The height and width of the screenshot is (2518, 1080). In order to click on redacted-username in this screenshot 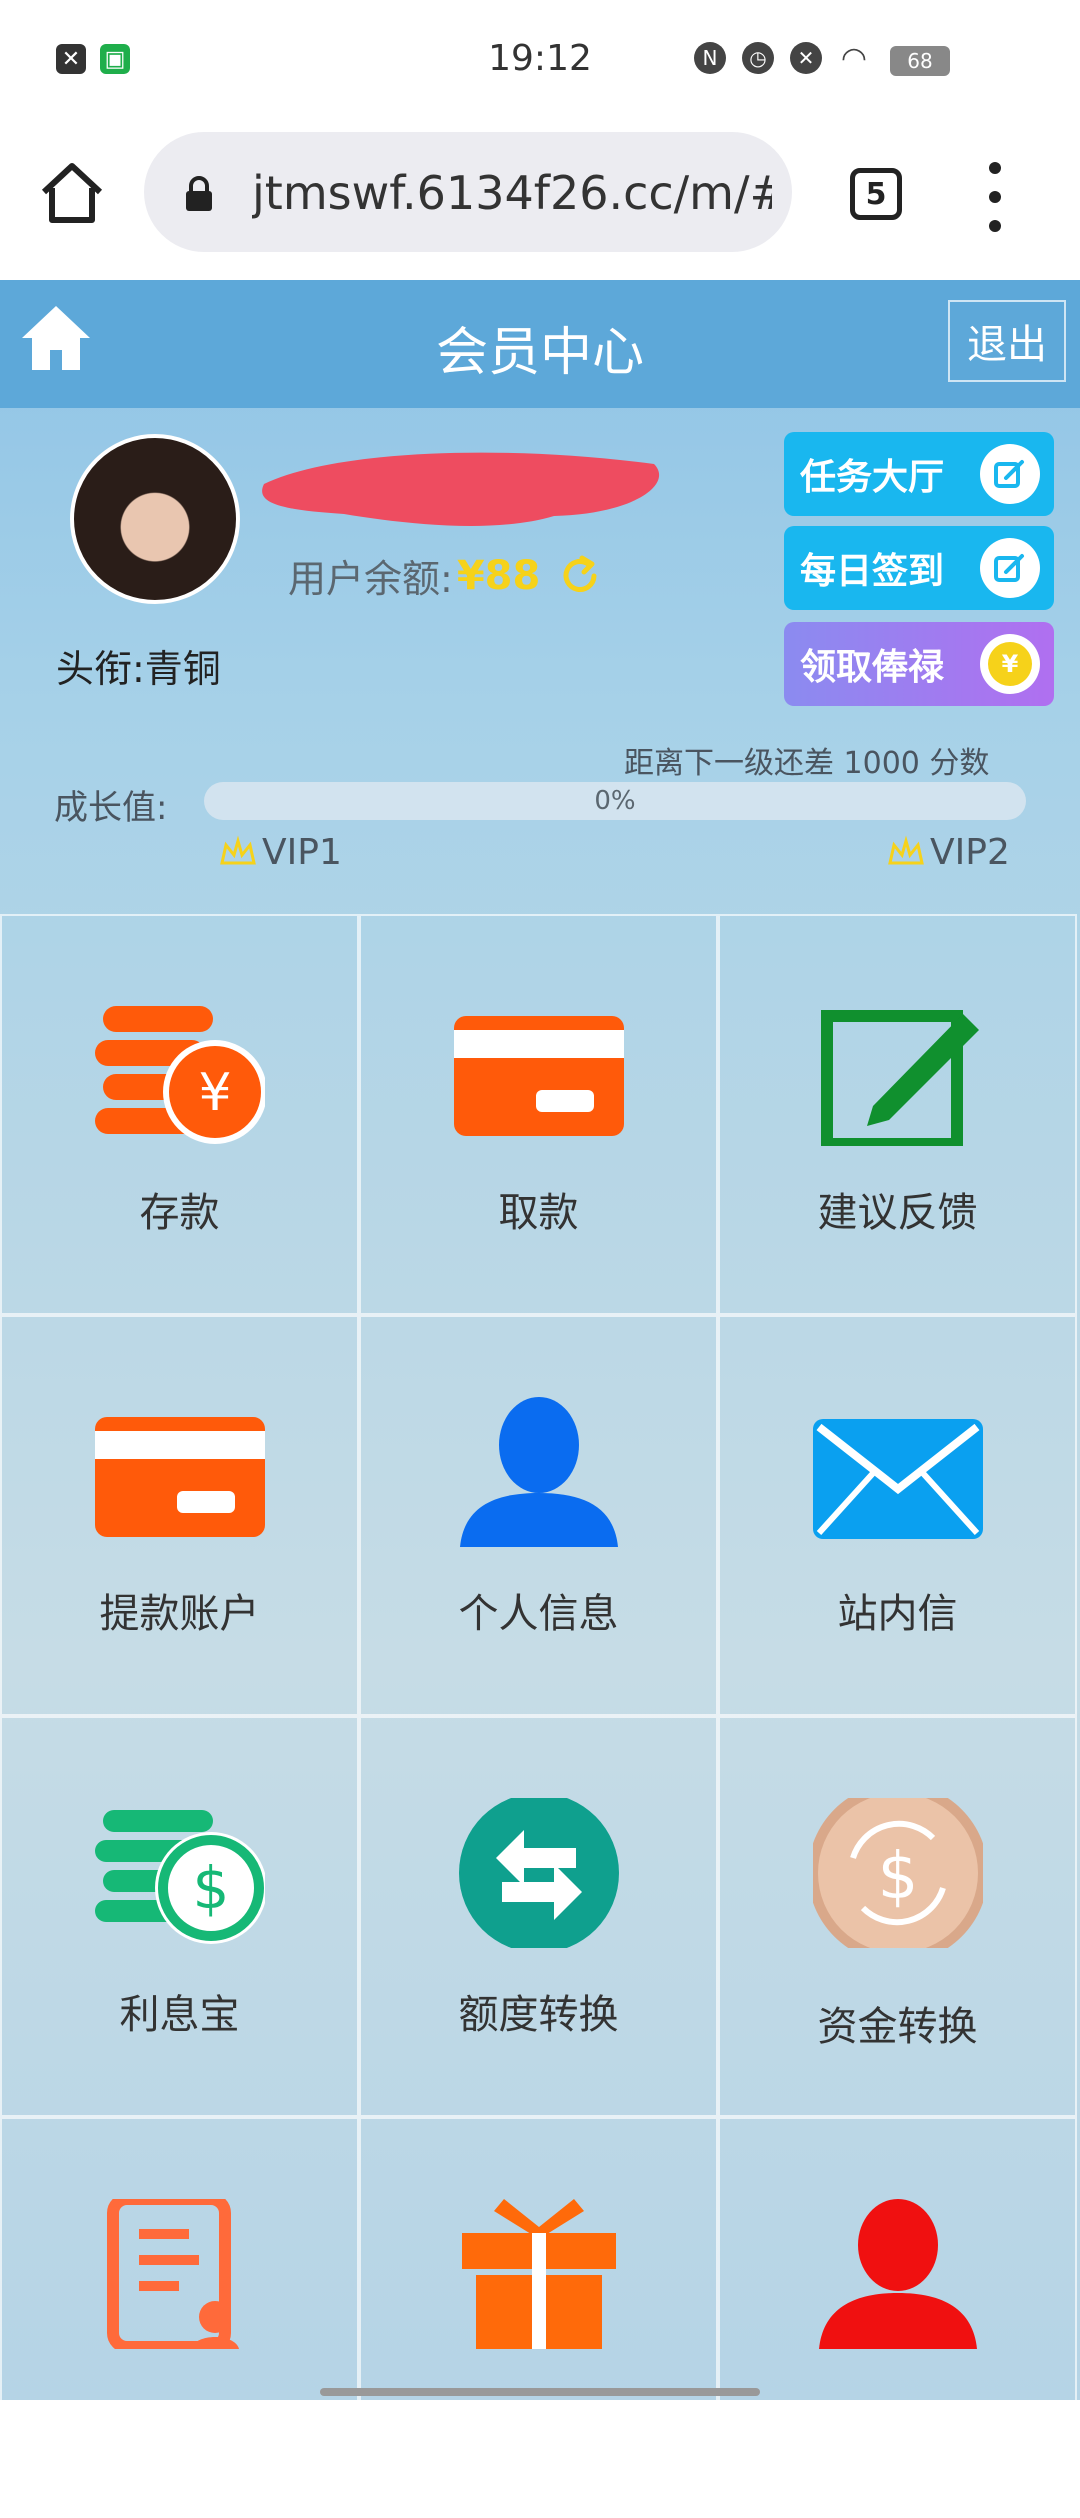, I will do `click(461, 489)`.